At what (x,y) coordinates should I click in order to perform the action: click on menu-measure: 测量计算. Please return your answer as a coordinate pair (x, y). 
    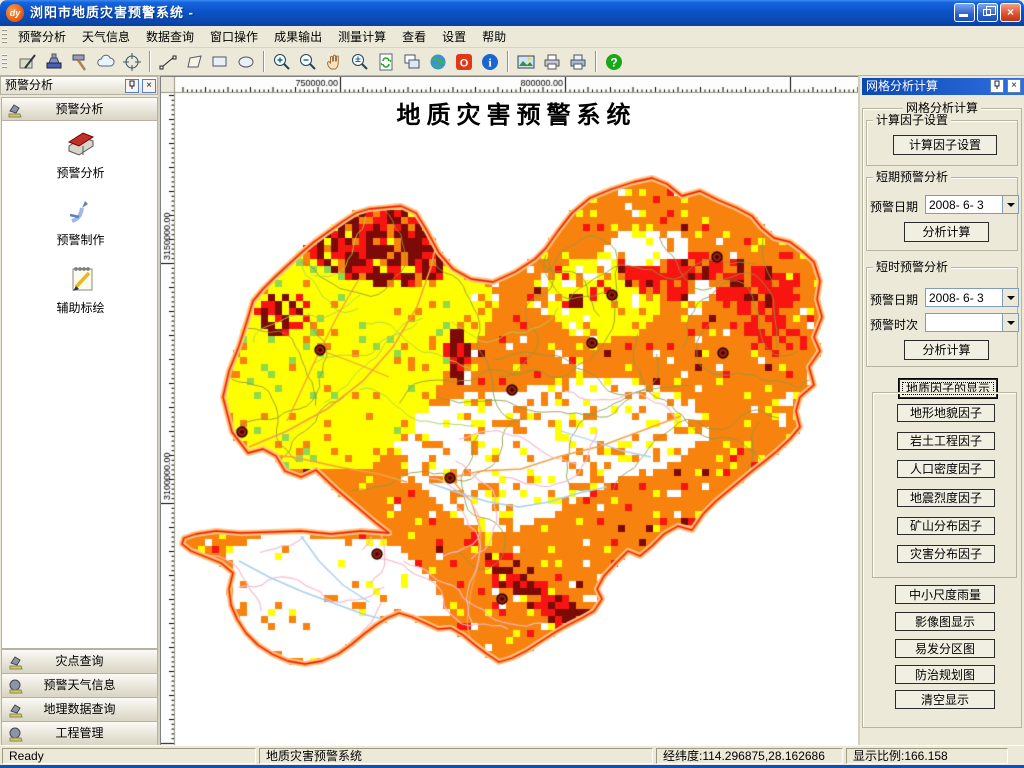
    Looking at the image, I should click on (362, 37).